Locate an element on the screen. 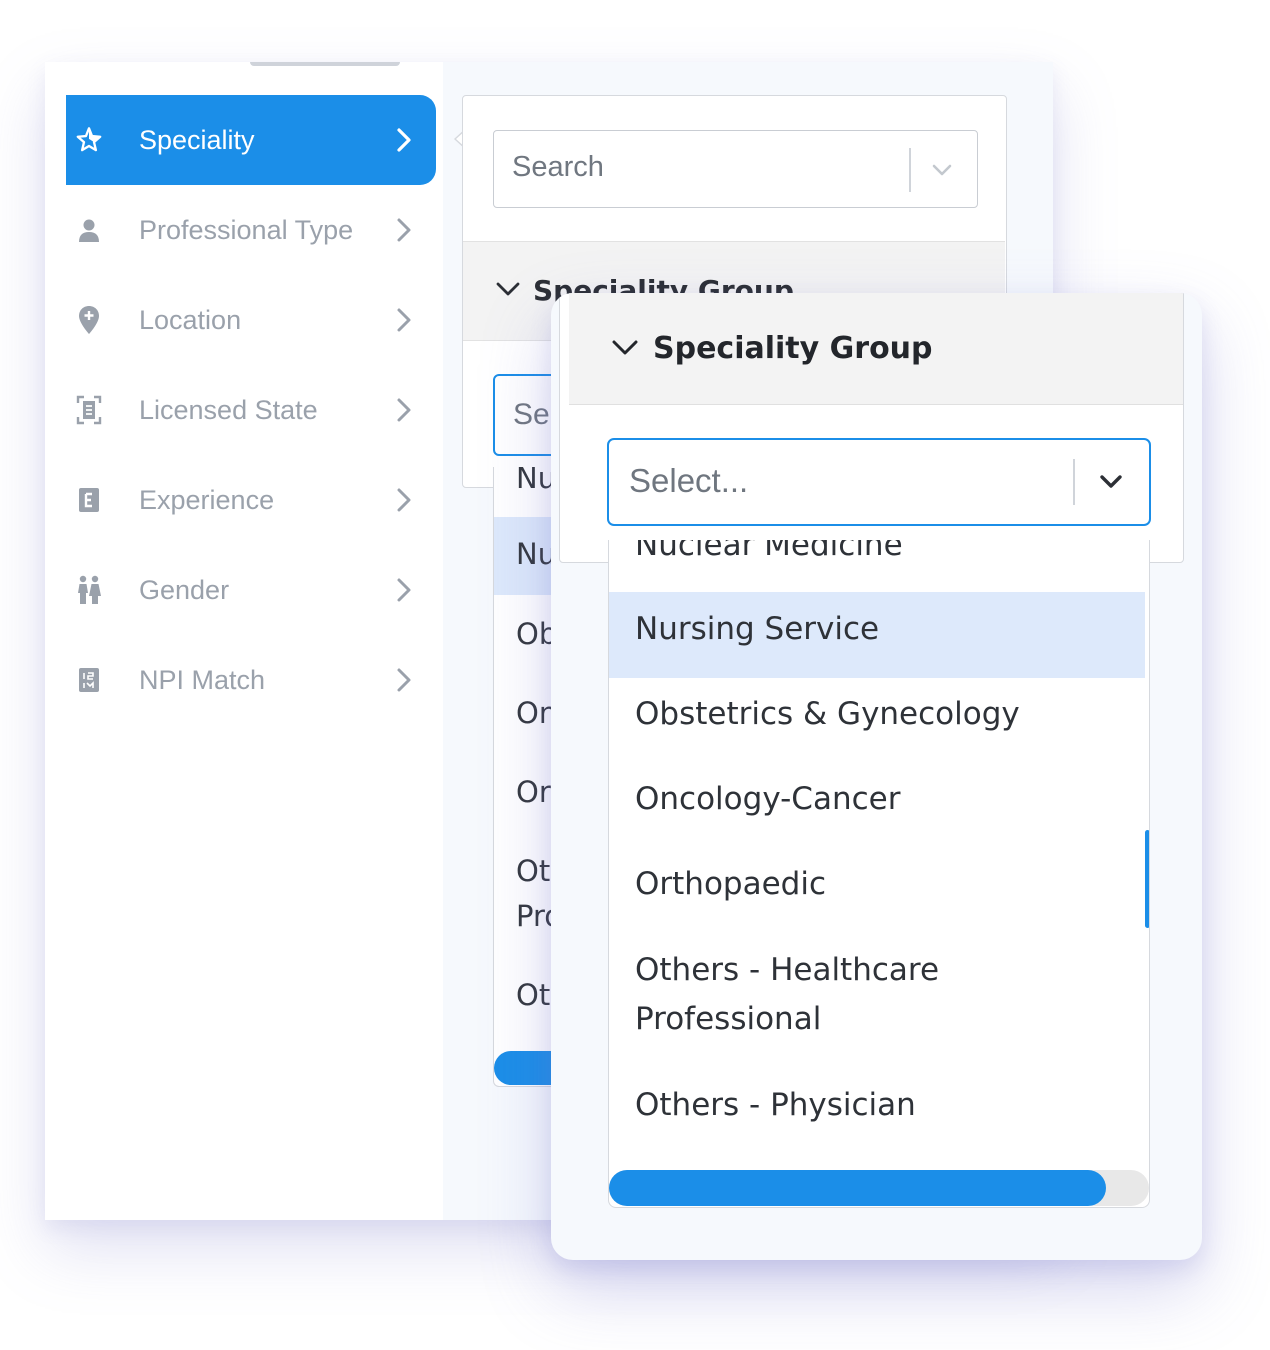 The width and height of the screenshot is (1270, 1350). search-placeholder: Search is located at coordinates (558, 167).